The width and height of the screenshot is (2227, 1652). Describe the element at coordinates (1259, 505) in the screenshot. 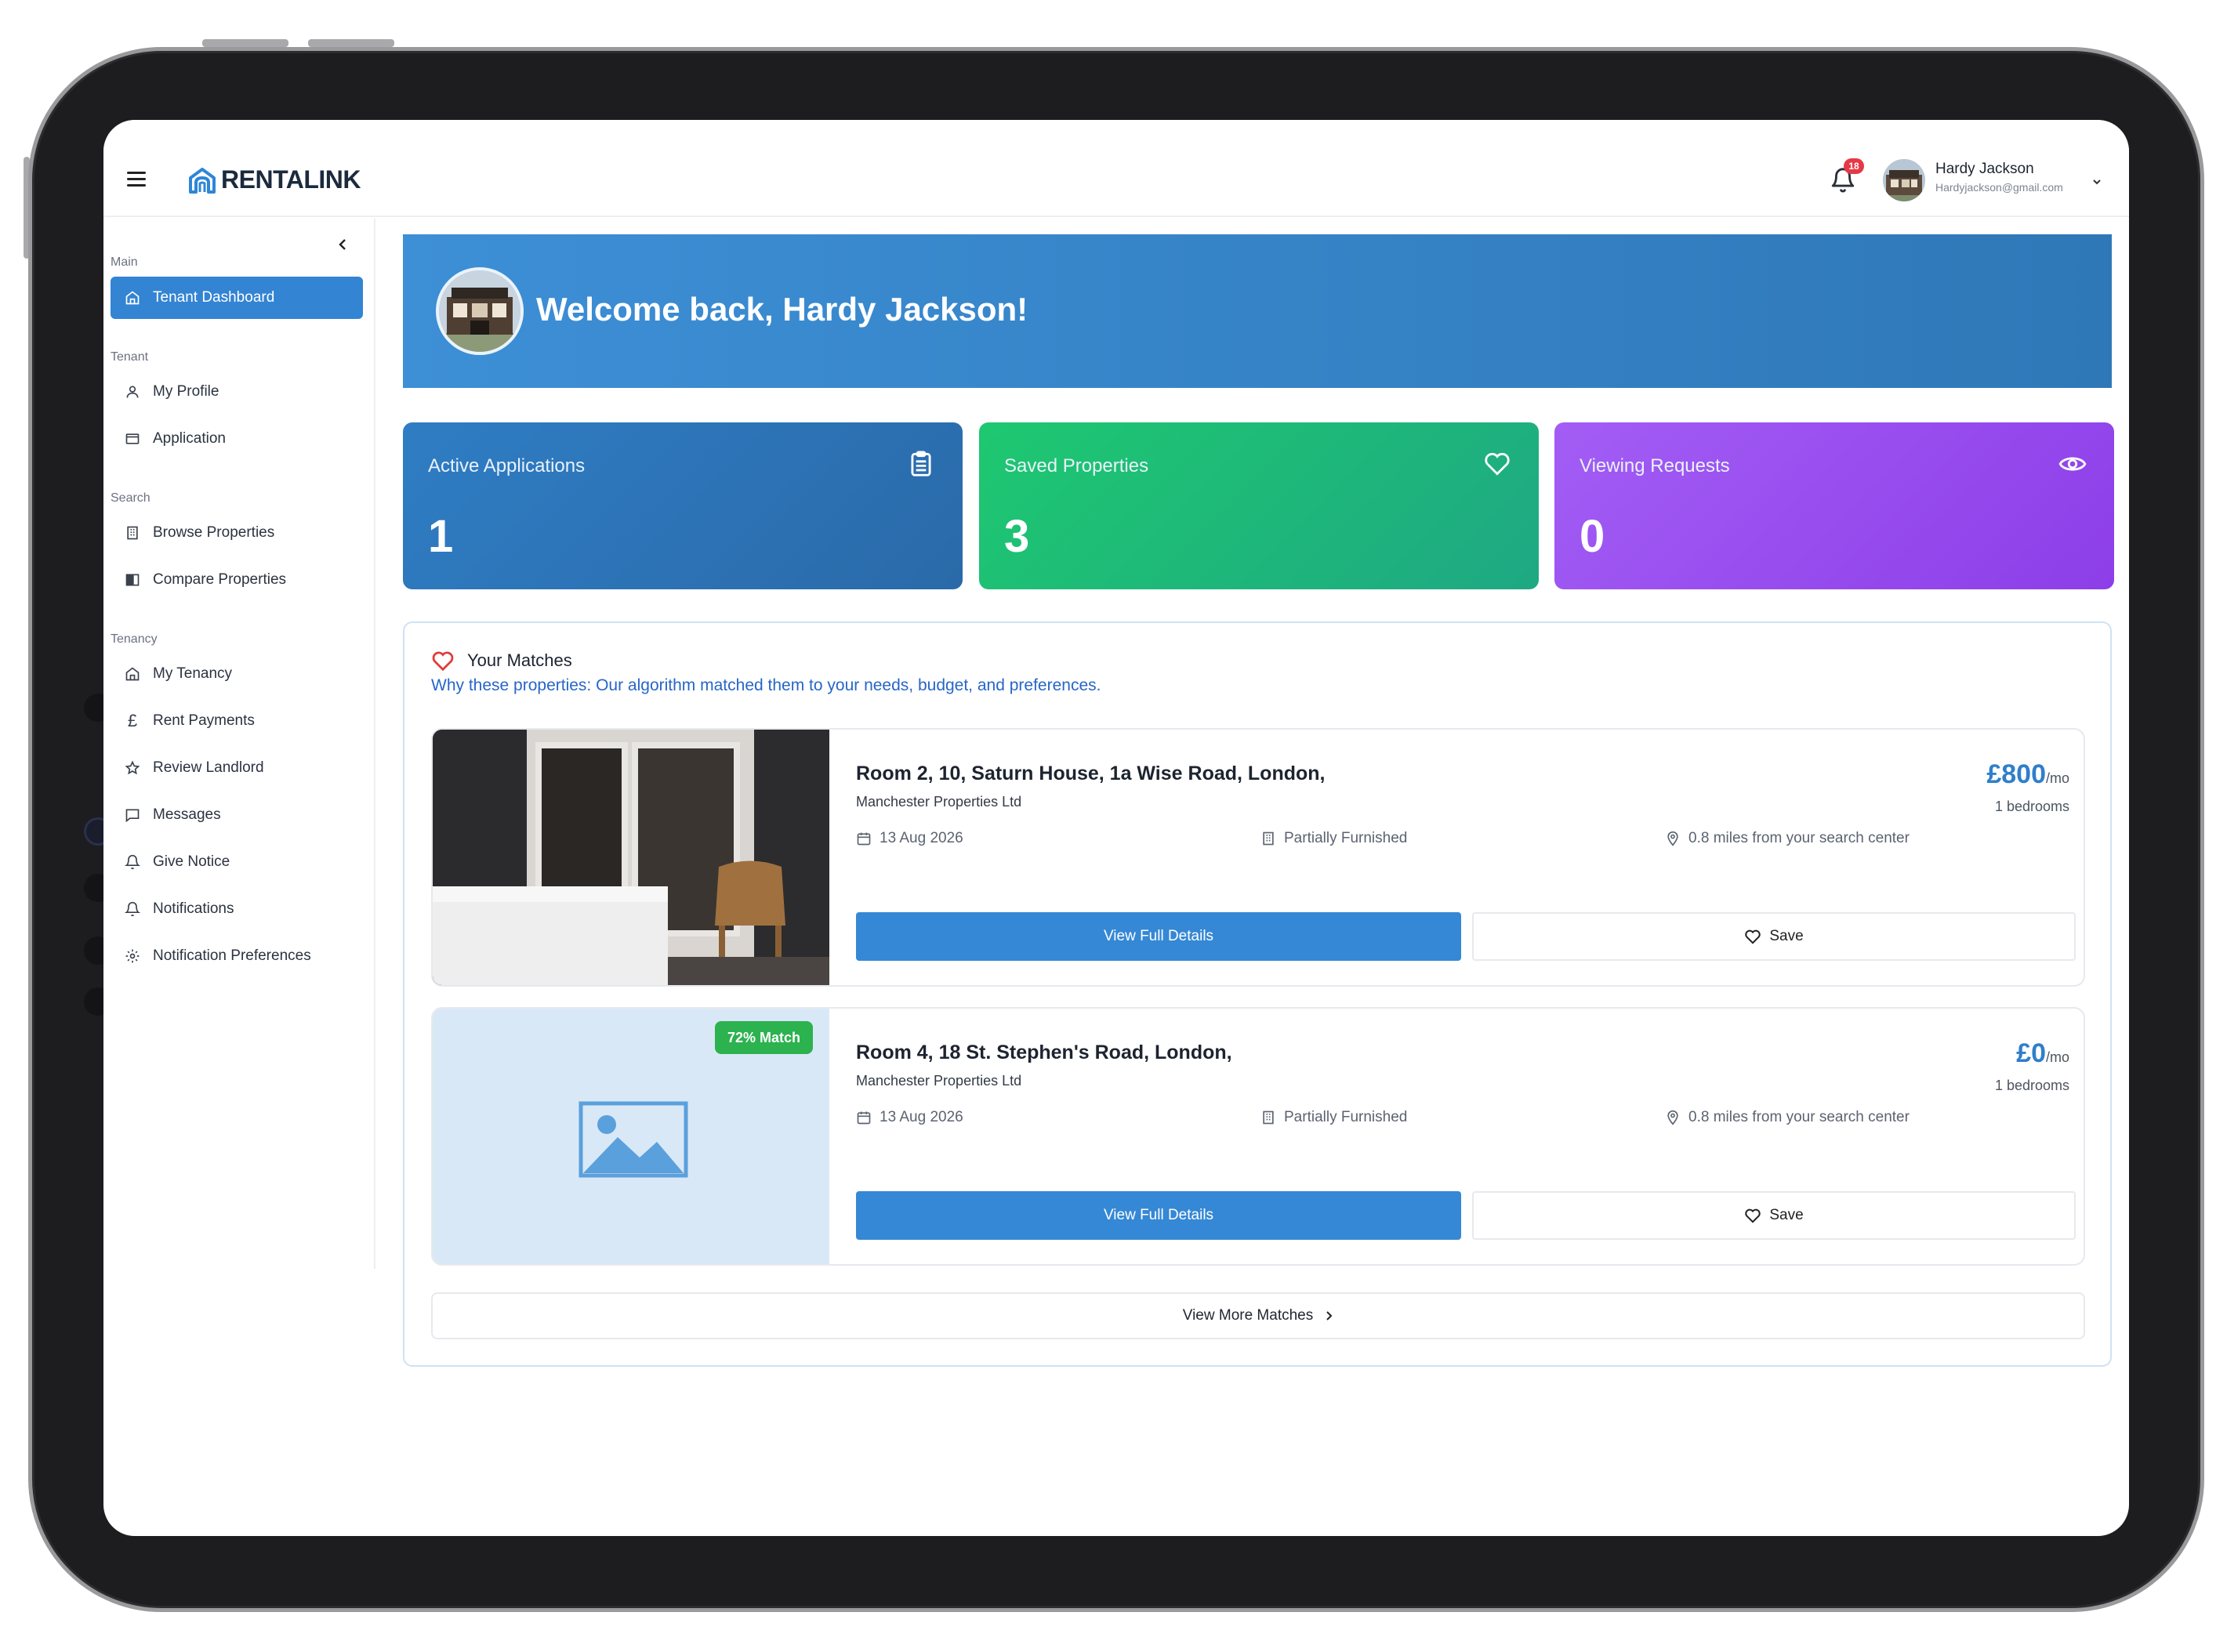

I see `stat-card-saved-properties: Saved Properties 3` at that location.